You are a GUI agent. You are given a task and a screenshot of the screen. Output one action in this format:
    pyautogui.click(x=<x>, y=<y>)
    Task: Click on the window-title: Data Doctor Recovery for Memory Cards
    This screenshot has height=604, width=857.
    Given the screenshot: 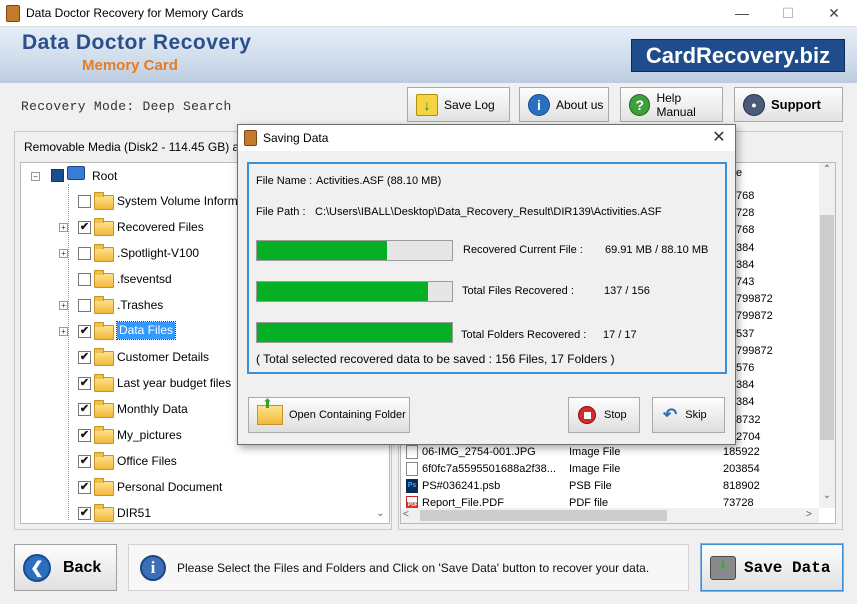 What is the action you would take?
    pyautogui.click(x=135, y=13)
    